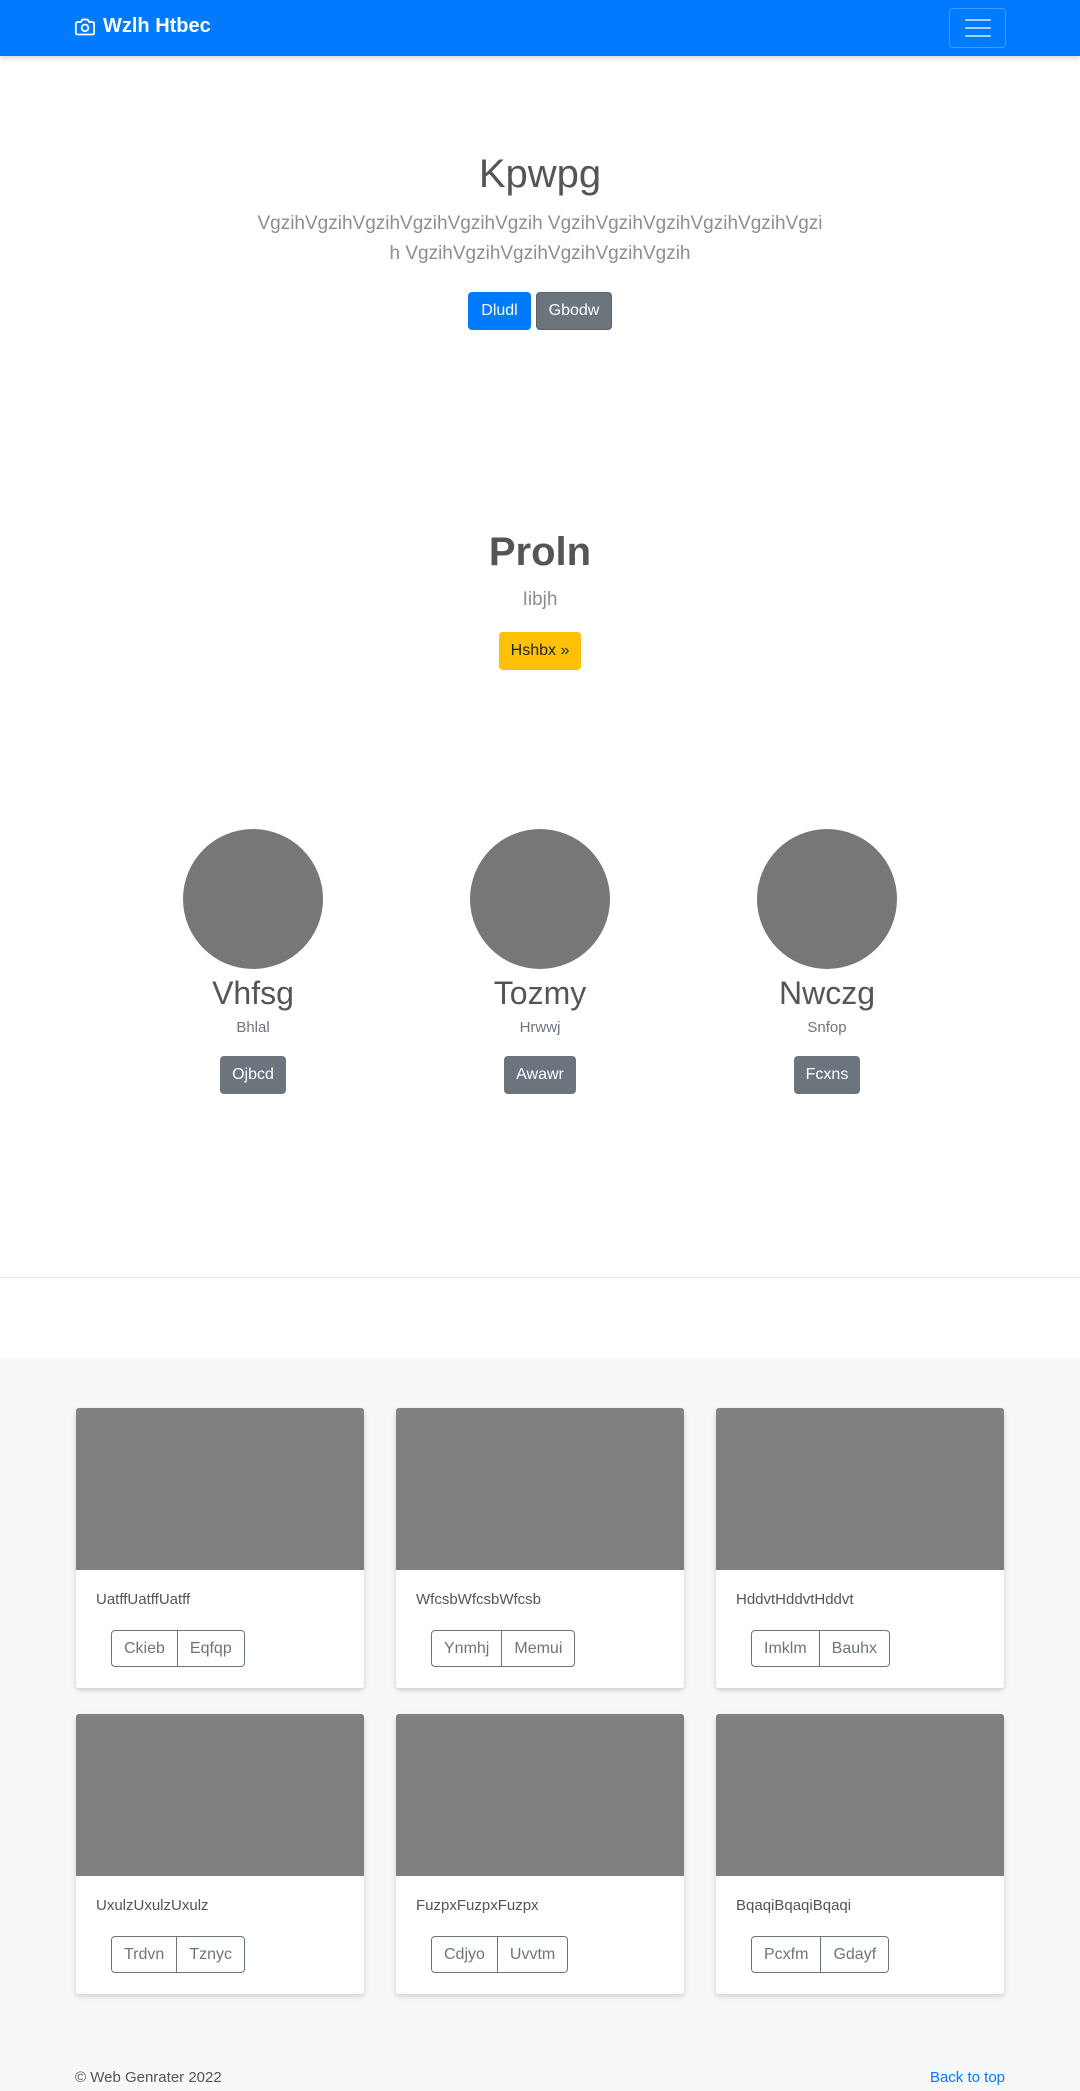 Image resolution: width=1080 pixels, height=2091 pixels. Describe the element at coordinates (85, 26) in the screenshot. I see `camera-icon` at that location.